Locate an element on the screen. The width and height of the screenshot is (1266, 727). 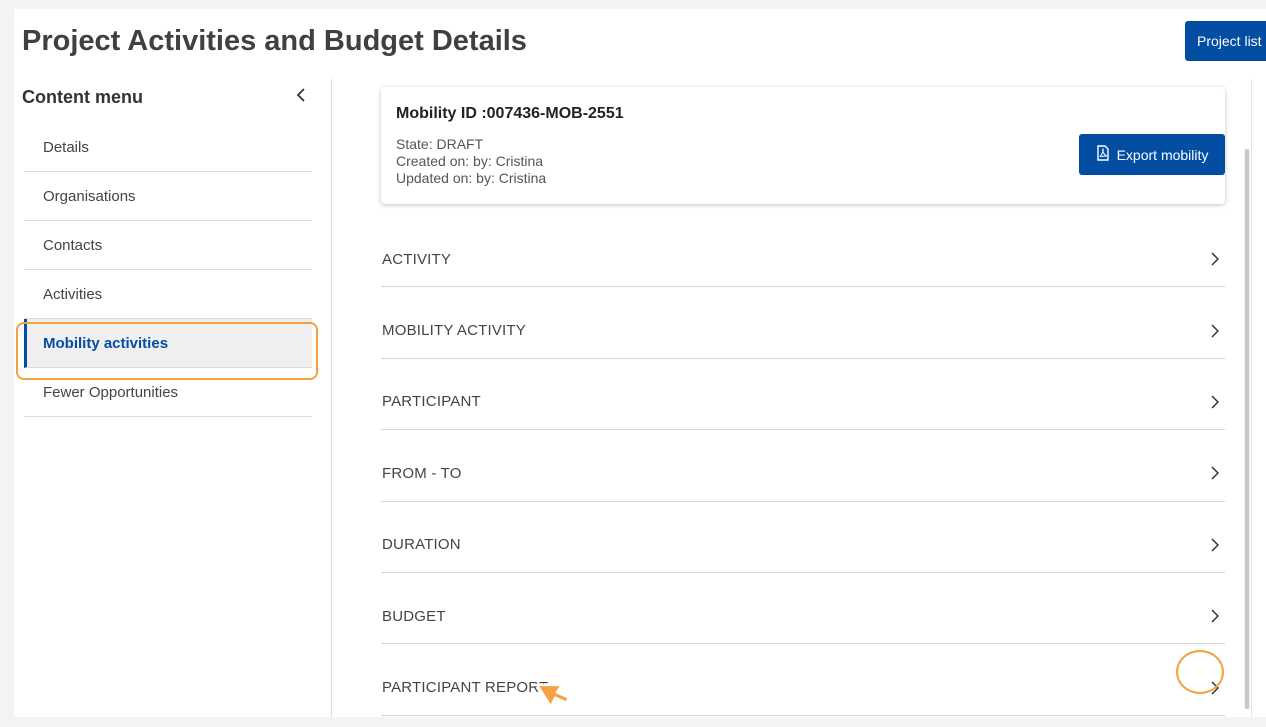
export-mobility-button: Export mobility is located at coordinates (1152, 154).